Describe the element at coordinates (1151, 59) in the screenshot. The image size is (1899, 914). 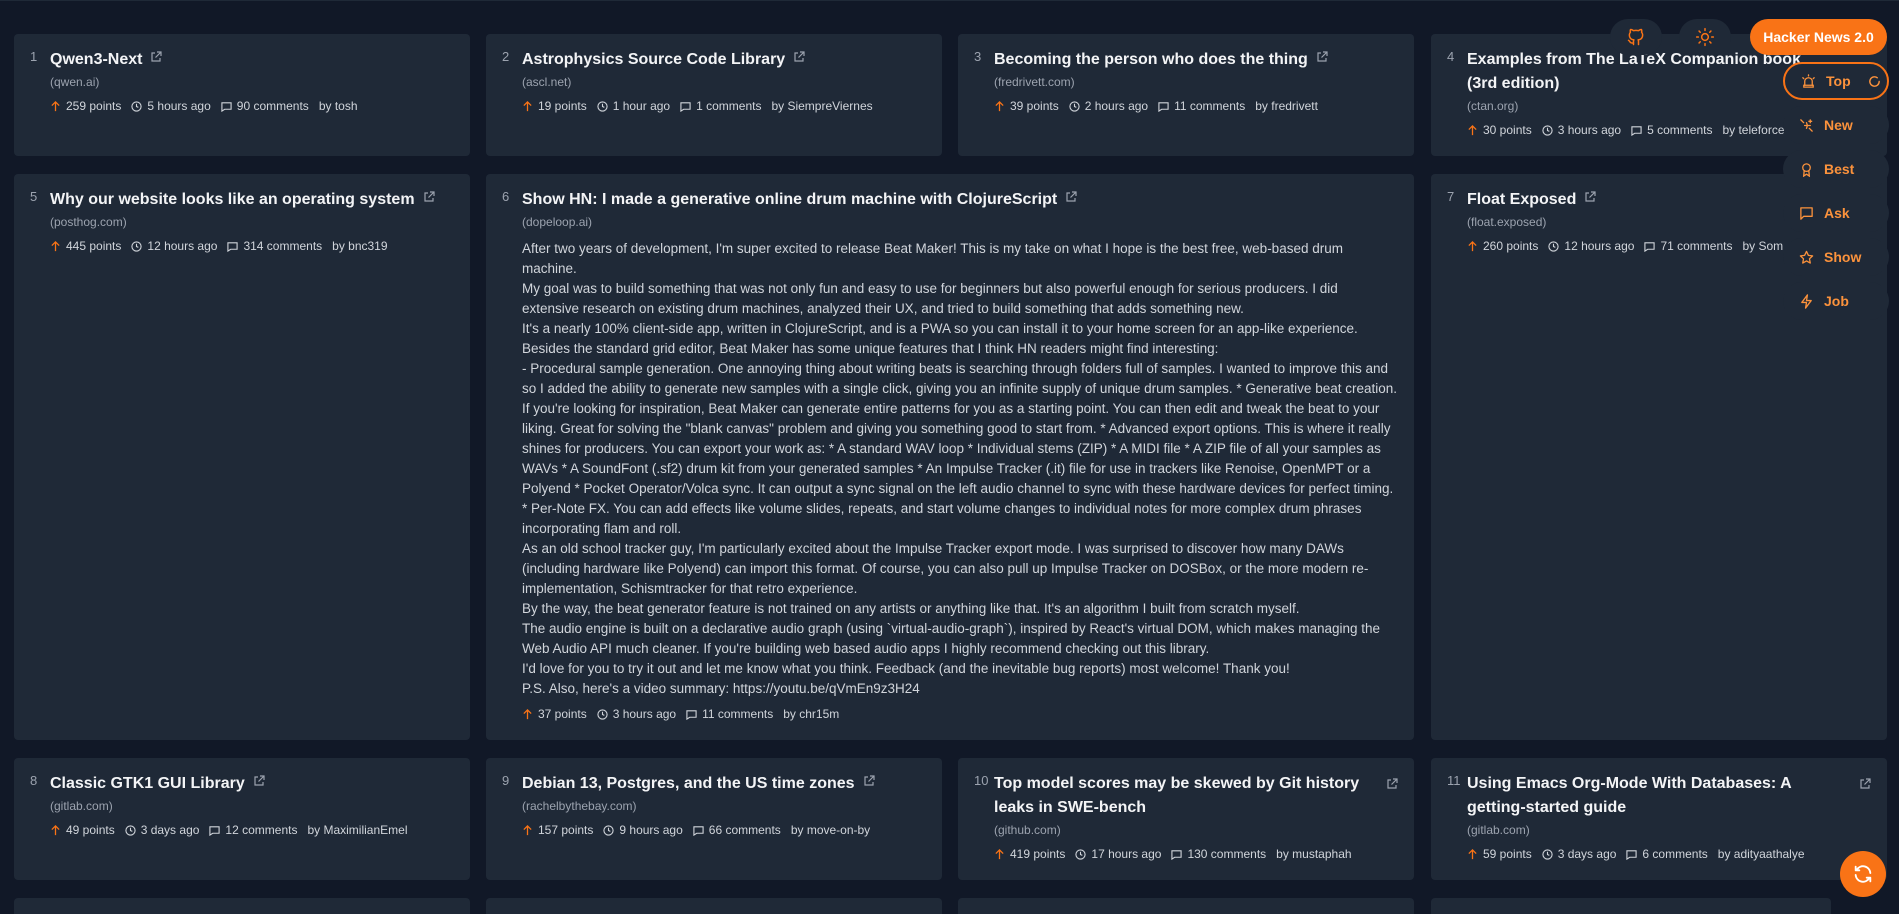
I see `story-title: Becoming the person who does the thing` at that location.